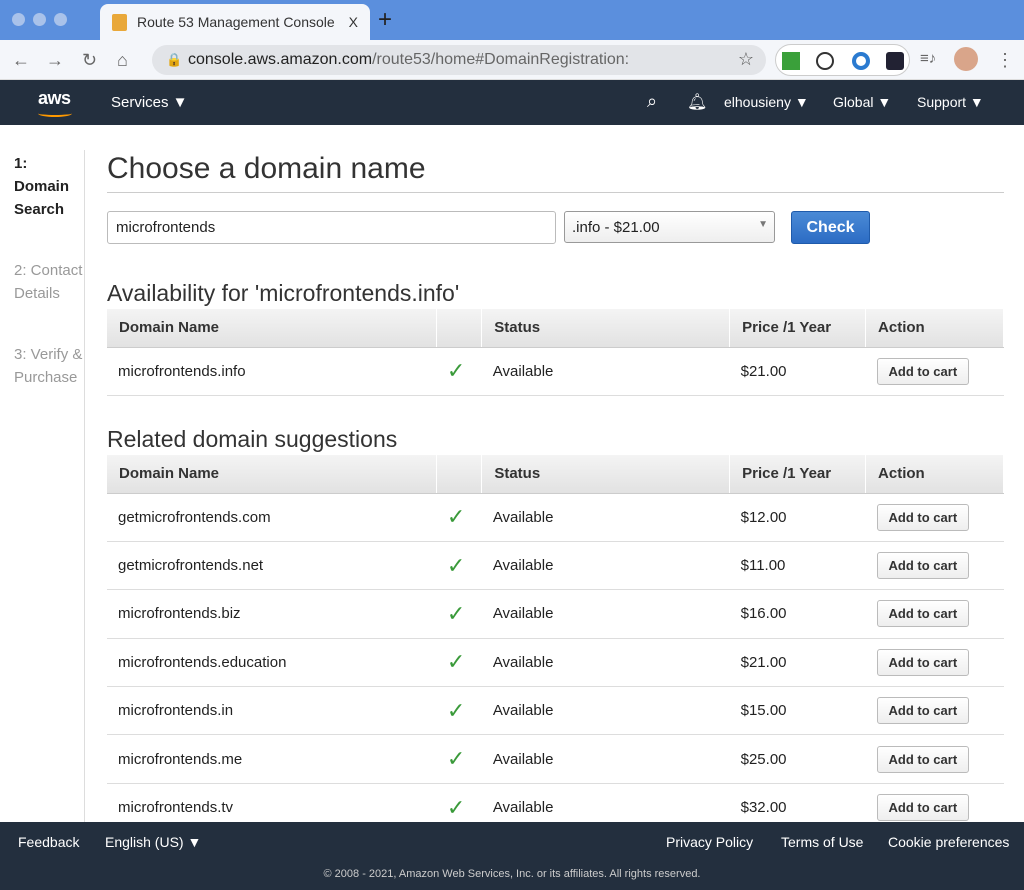 The height and width of the screenshot is (890, 1024). What do you see at coordinates (153, 842) in the screenshot?
I see `language-select: English (US) ▼` at bounding box center [153, 842].